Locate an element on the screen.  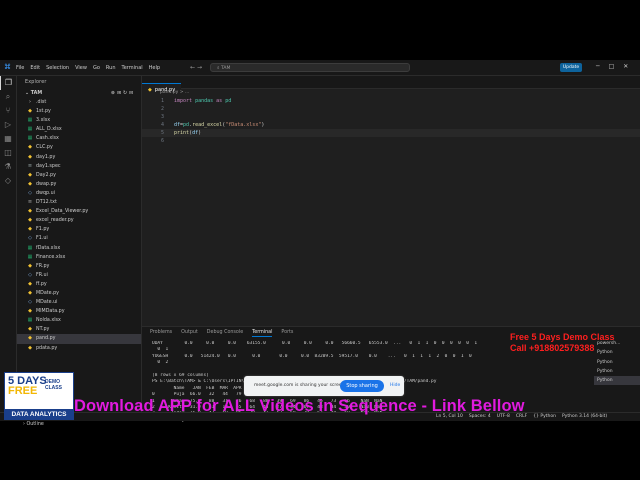
file-item: ▦ 3.xlsx is located at coordinates (79, 120).